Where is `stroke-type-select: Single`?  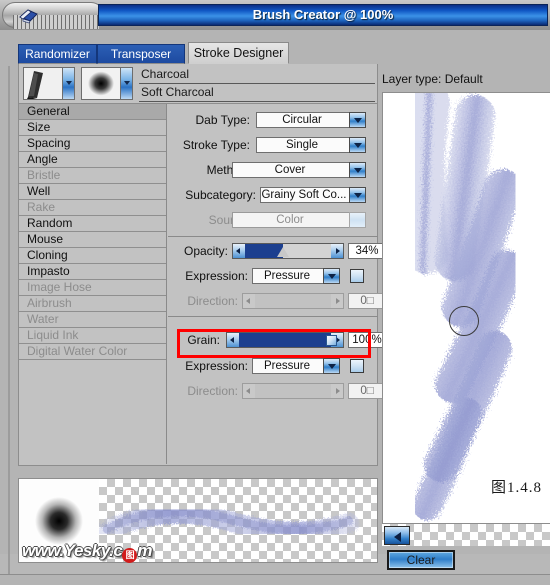 stroke-type-select: Single is located at coordinates (311, 145).